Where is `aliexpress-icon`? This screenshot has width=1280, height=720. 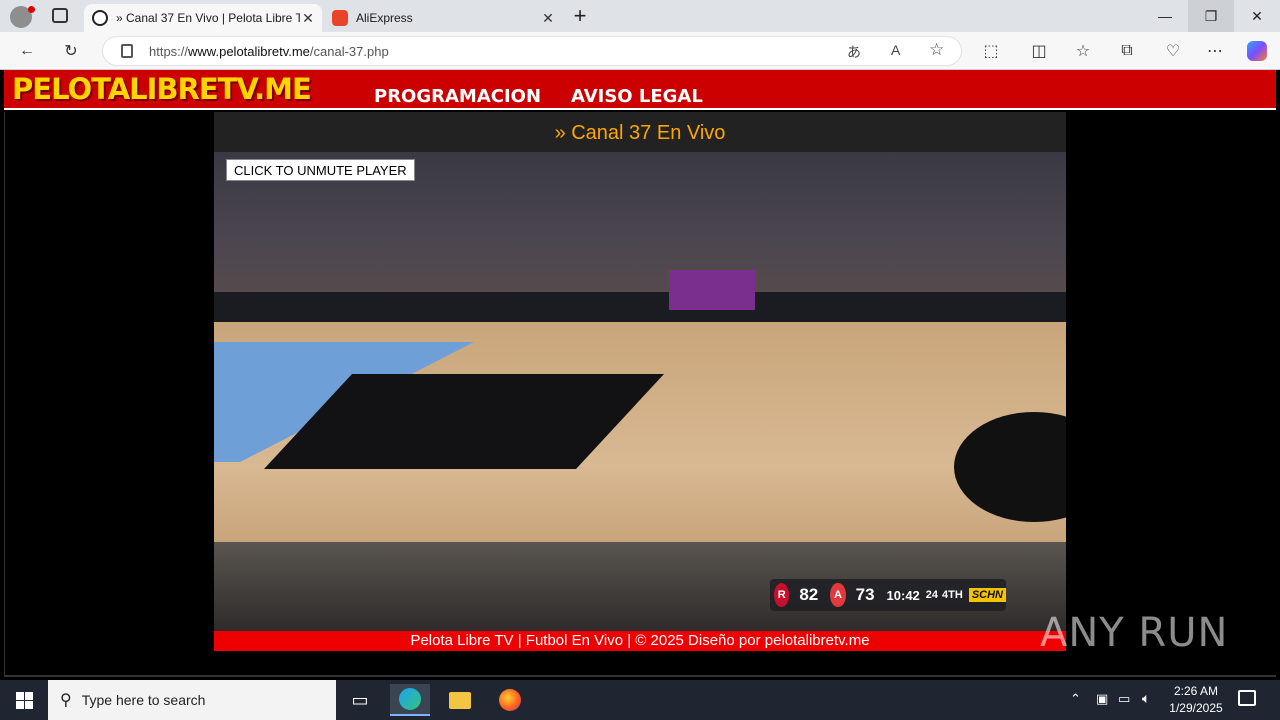
aliexpress-icon is located at coordinates (340, 18).